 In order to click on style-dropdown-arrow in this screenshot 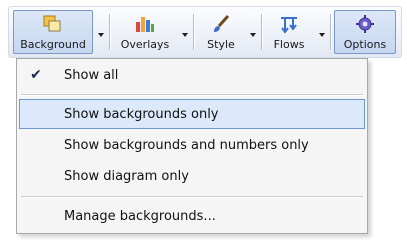, I will do `click(253, 32)`.